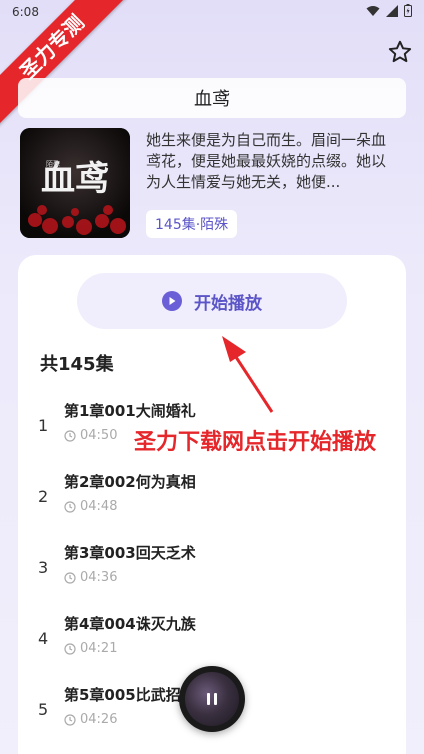 The height and width of the screenshot is (754, 424). I want to click on favorite-button, so click(400, 52).